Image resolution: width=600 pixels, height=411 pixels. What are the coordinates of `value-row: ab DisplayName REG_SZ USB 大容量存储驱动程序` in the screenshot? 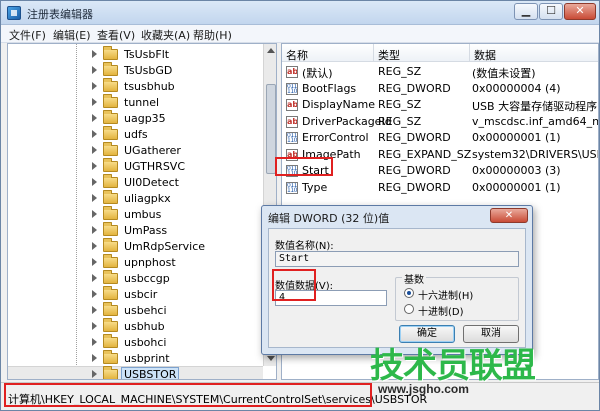 It's located at (440, 105).